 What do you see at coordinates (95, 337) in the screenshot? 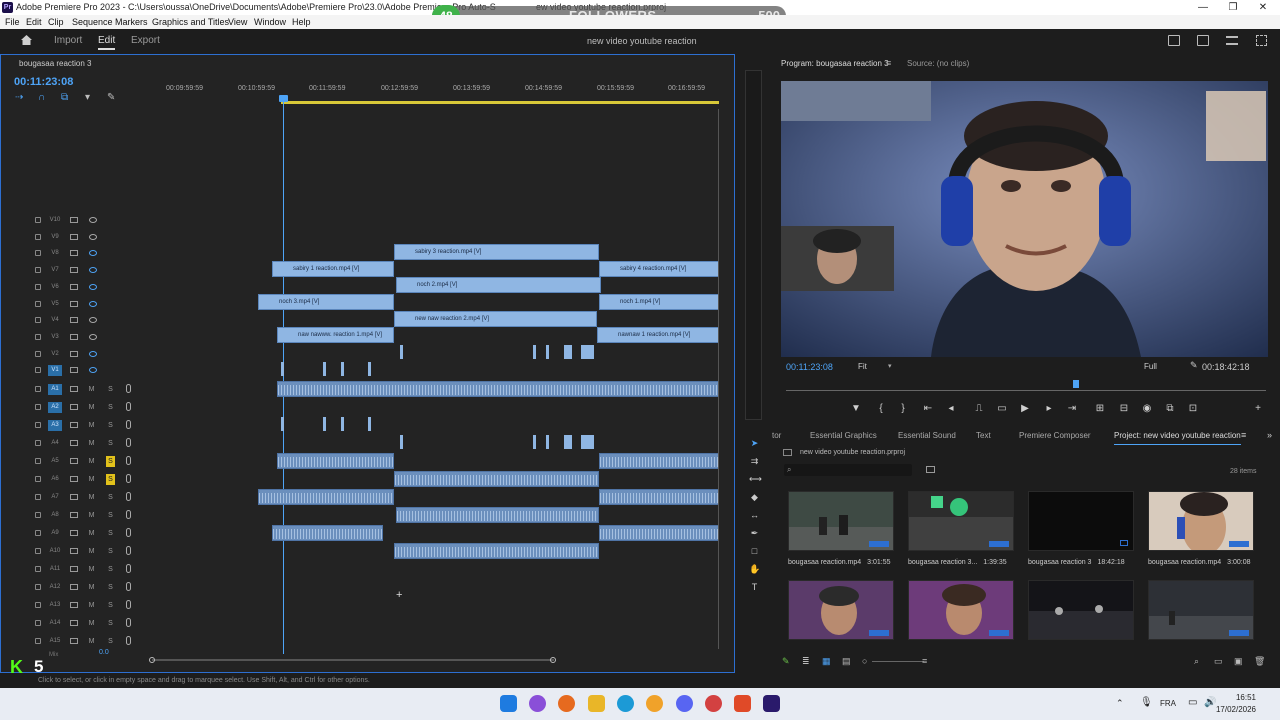
I see `video-track-header: V3` at bounding box center [95, 337].